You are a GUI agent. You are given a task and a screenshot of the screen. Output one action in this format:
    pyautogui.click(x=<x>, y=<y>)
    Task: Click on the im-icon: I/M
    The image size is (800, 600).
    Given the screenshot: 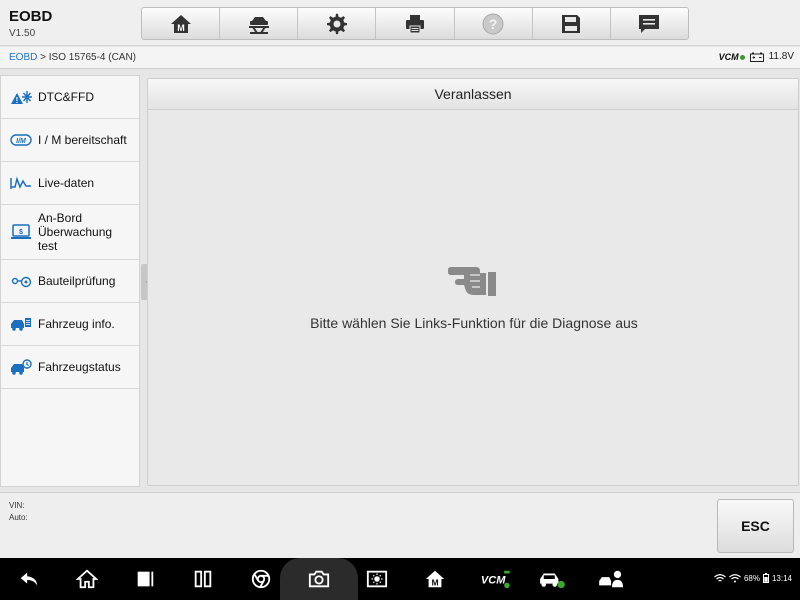 What is the action you would take?
    pyautogui.click(x=21, y=140)
    